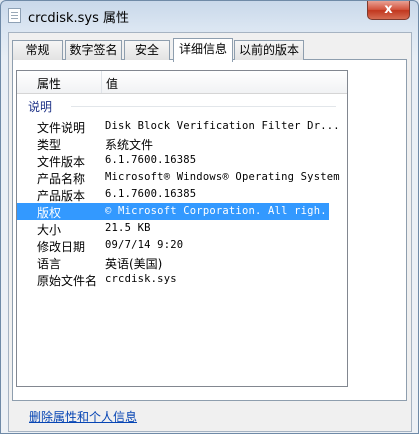  I want to click on list-item: 语言 英语(美国), so click(173, 262).